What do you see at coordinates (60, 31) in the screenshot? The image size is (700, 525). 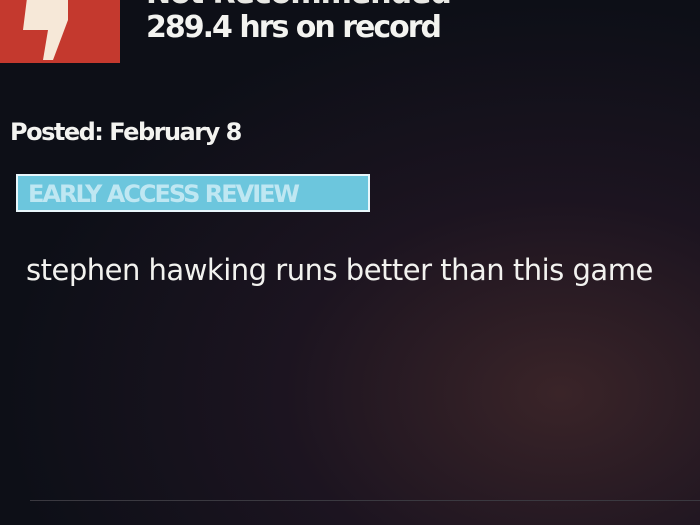 I see `thumbs-down-icon` at bounding box center [60, 31].